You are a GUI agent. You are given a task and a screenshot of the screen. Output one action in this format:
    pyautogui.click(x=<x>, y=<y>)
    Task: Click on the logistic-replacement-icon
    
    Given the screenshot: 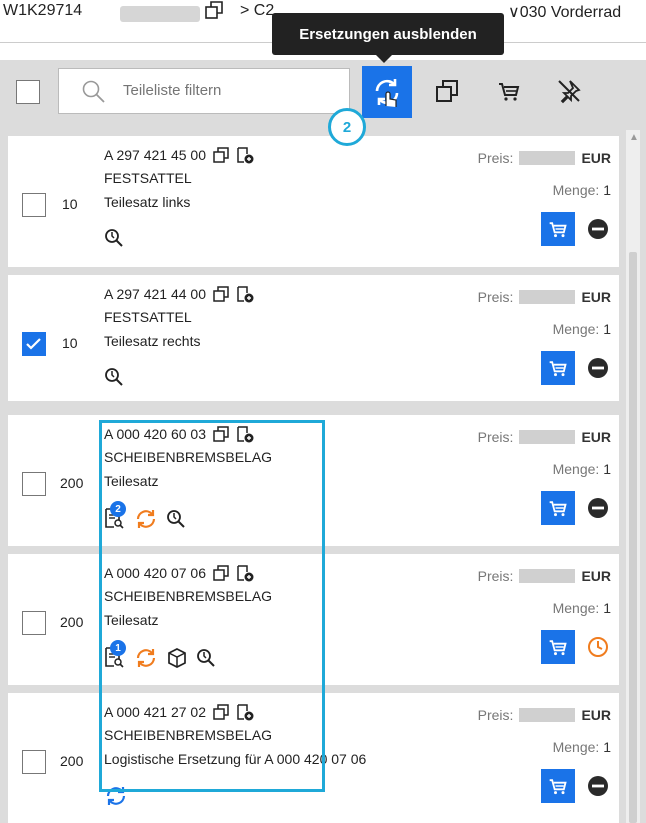 What is the action you would take?
    pyautogui.click(x=116, y=796)
    